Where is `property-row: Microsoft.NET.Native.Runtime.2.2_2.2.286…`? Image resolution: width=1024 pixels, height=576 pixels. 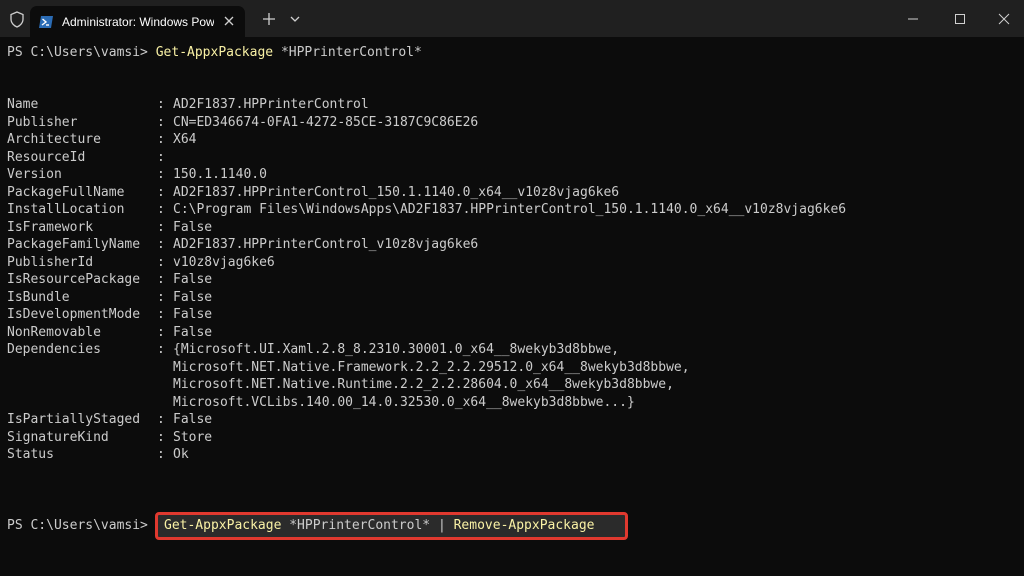
property-row: Microsoft.NET.Native.Runtime.2.2_2.2.286… is located at coordinates (340, 385).